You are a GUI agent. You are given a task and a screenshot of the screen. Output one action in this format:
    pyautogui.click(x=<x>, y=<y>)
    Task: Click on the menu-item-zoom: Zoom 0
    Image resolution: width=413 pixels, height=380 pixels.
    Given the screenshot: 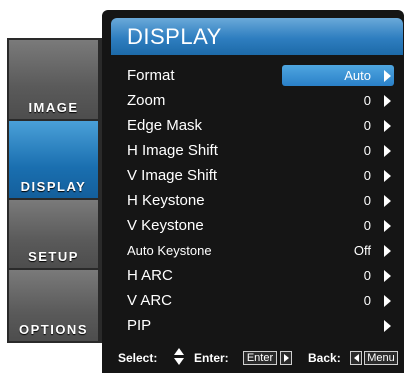 What is the action you would take?
    pyautogui.click(x=257, y=100)
    